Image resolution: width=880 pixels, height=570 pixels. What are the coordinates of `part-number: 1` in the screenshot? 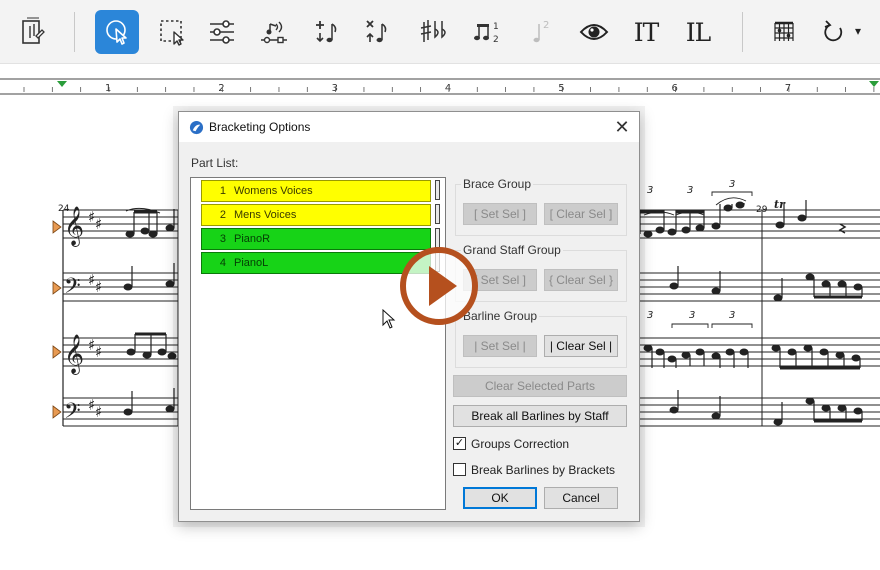 It's located at (222, 191).